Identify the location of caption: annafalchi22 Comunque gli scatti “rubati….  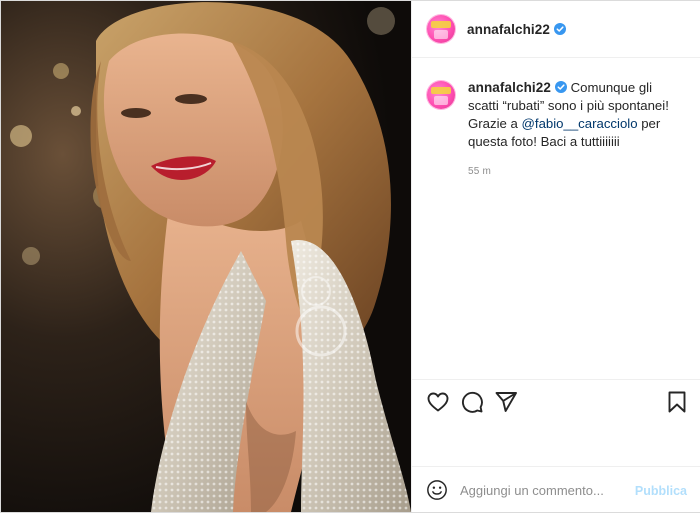
(557, 130).